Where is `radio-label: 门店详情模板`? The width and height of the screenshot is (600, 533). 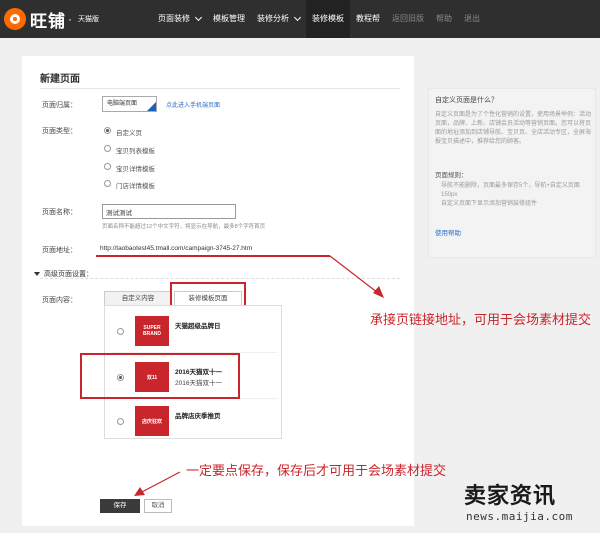 radio-label: 门店详情模板 is located at coordinates (135, 186).